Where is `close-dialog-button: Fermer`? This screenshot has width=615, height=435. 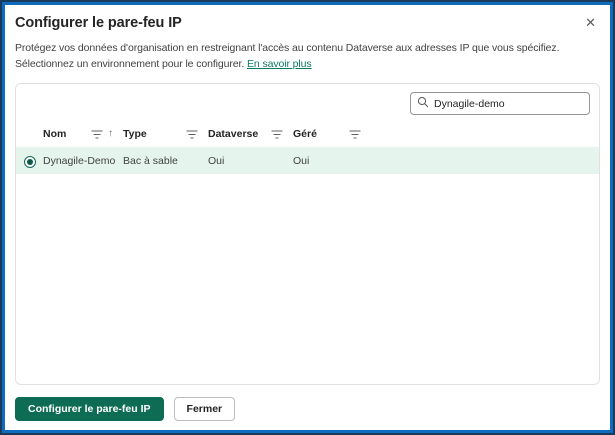
close-dialog-button: Fermer is located at coordinates (204, 409).